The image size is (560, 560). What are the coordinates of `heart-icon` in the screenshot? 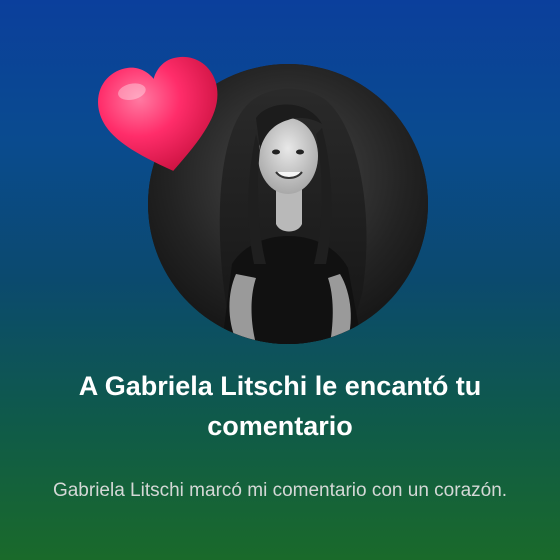 It's located at (162, 118).